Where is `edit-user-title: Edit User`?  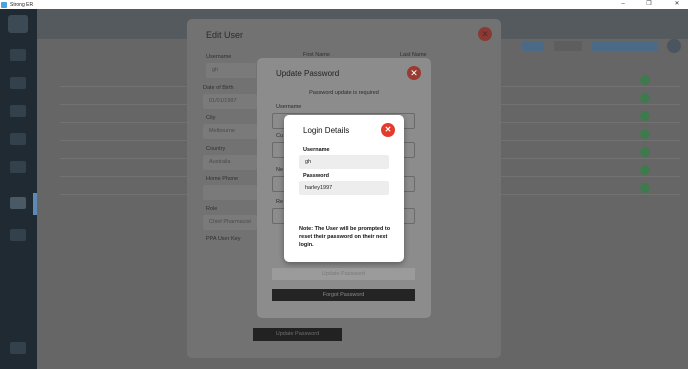
edit-user-title: Edit User is located at coordinates (225, 35).